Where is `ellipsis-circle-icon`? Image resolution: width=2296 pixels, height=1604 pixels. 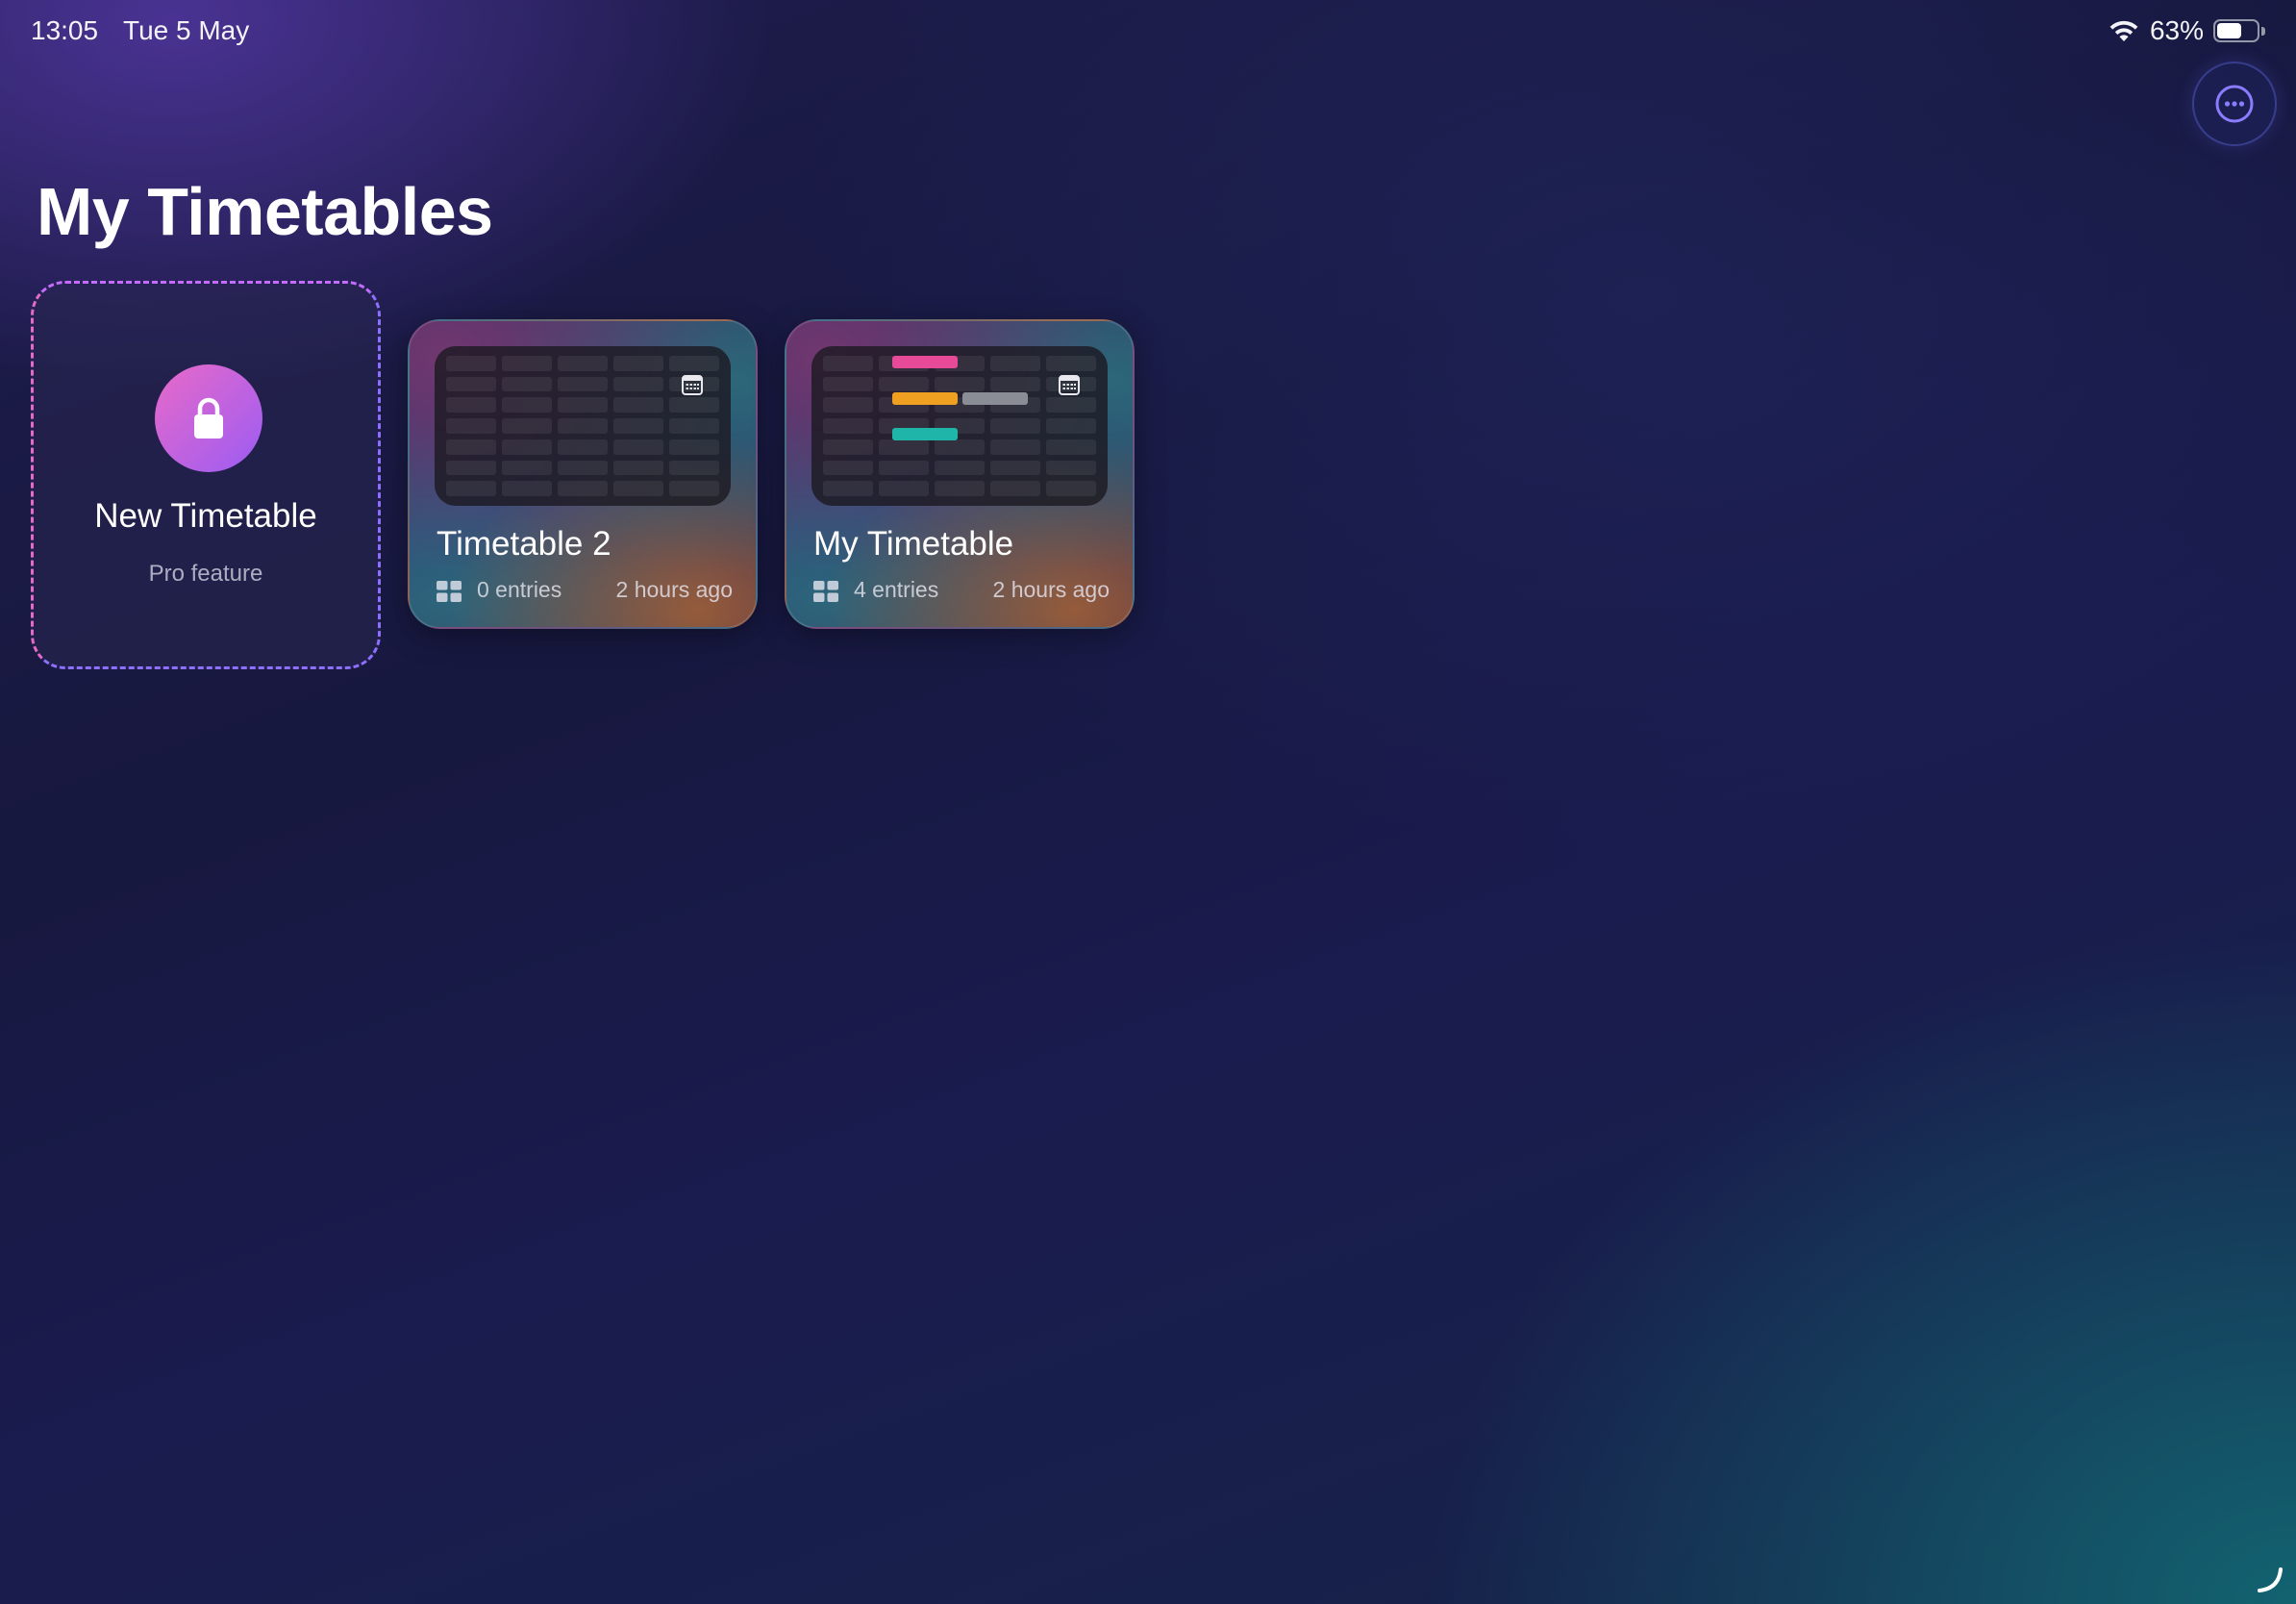
ellipsis-circle-icon is located at coordinates (2234, 104).